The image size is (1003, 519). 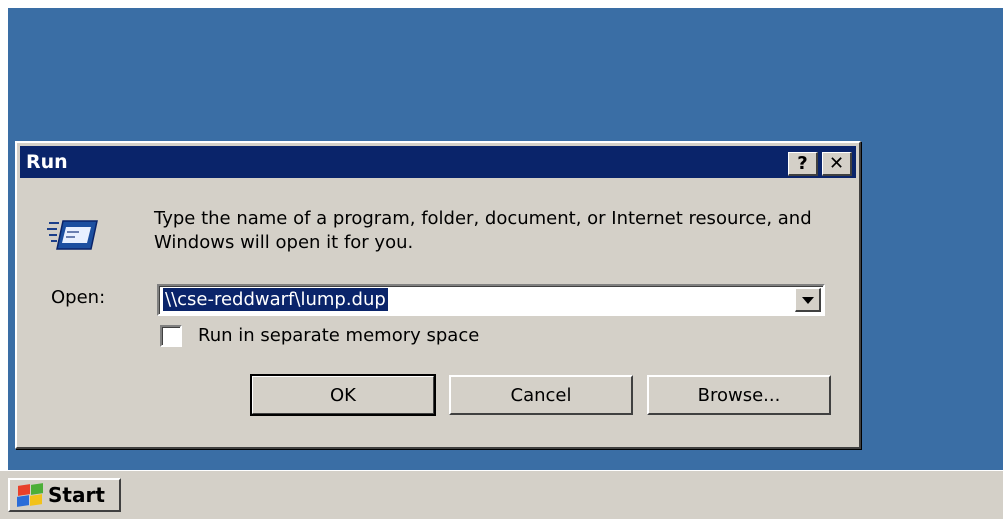 I want to click on open-combobox: \\cse-reddwarf\lump.dup, so click(x=491, y=300).